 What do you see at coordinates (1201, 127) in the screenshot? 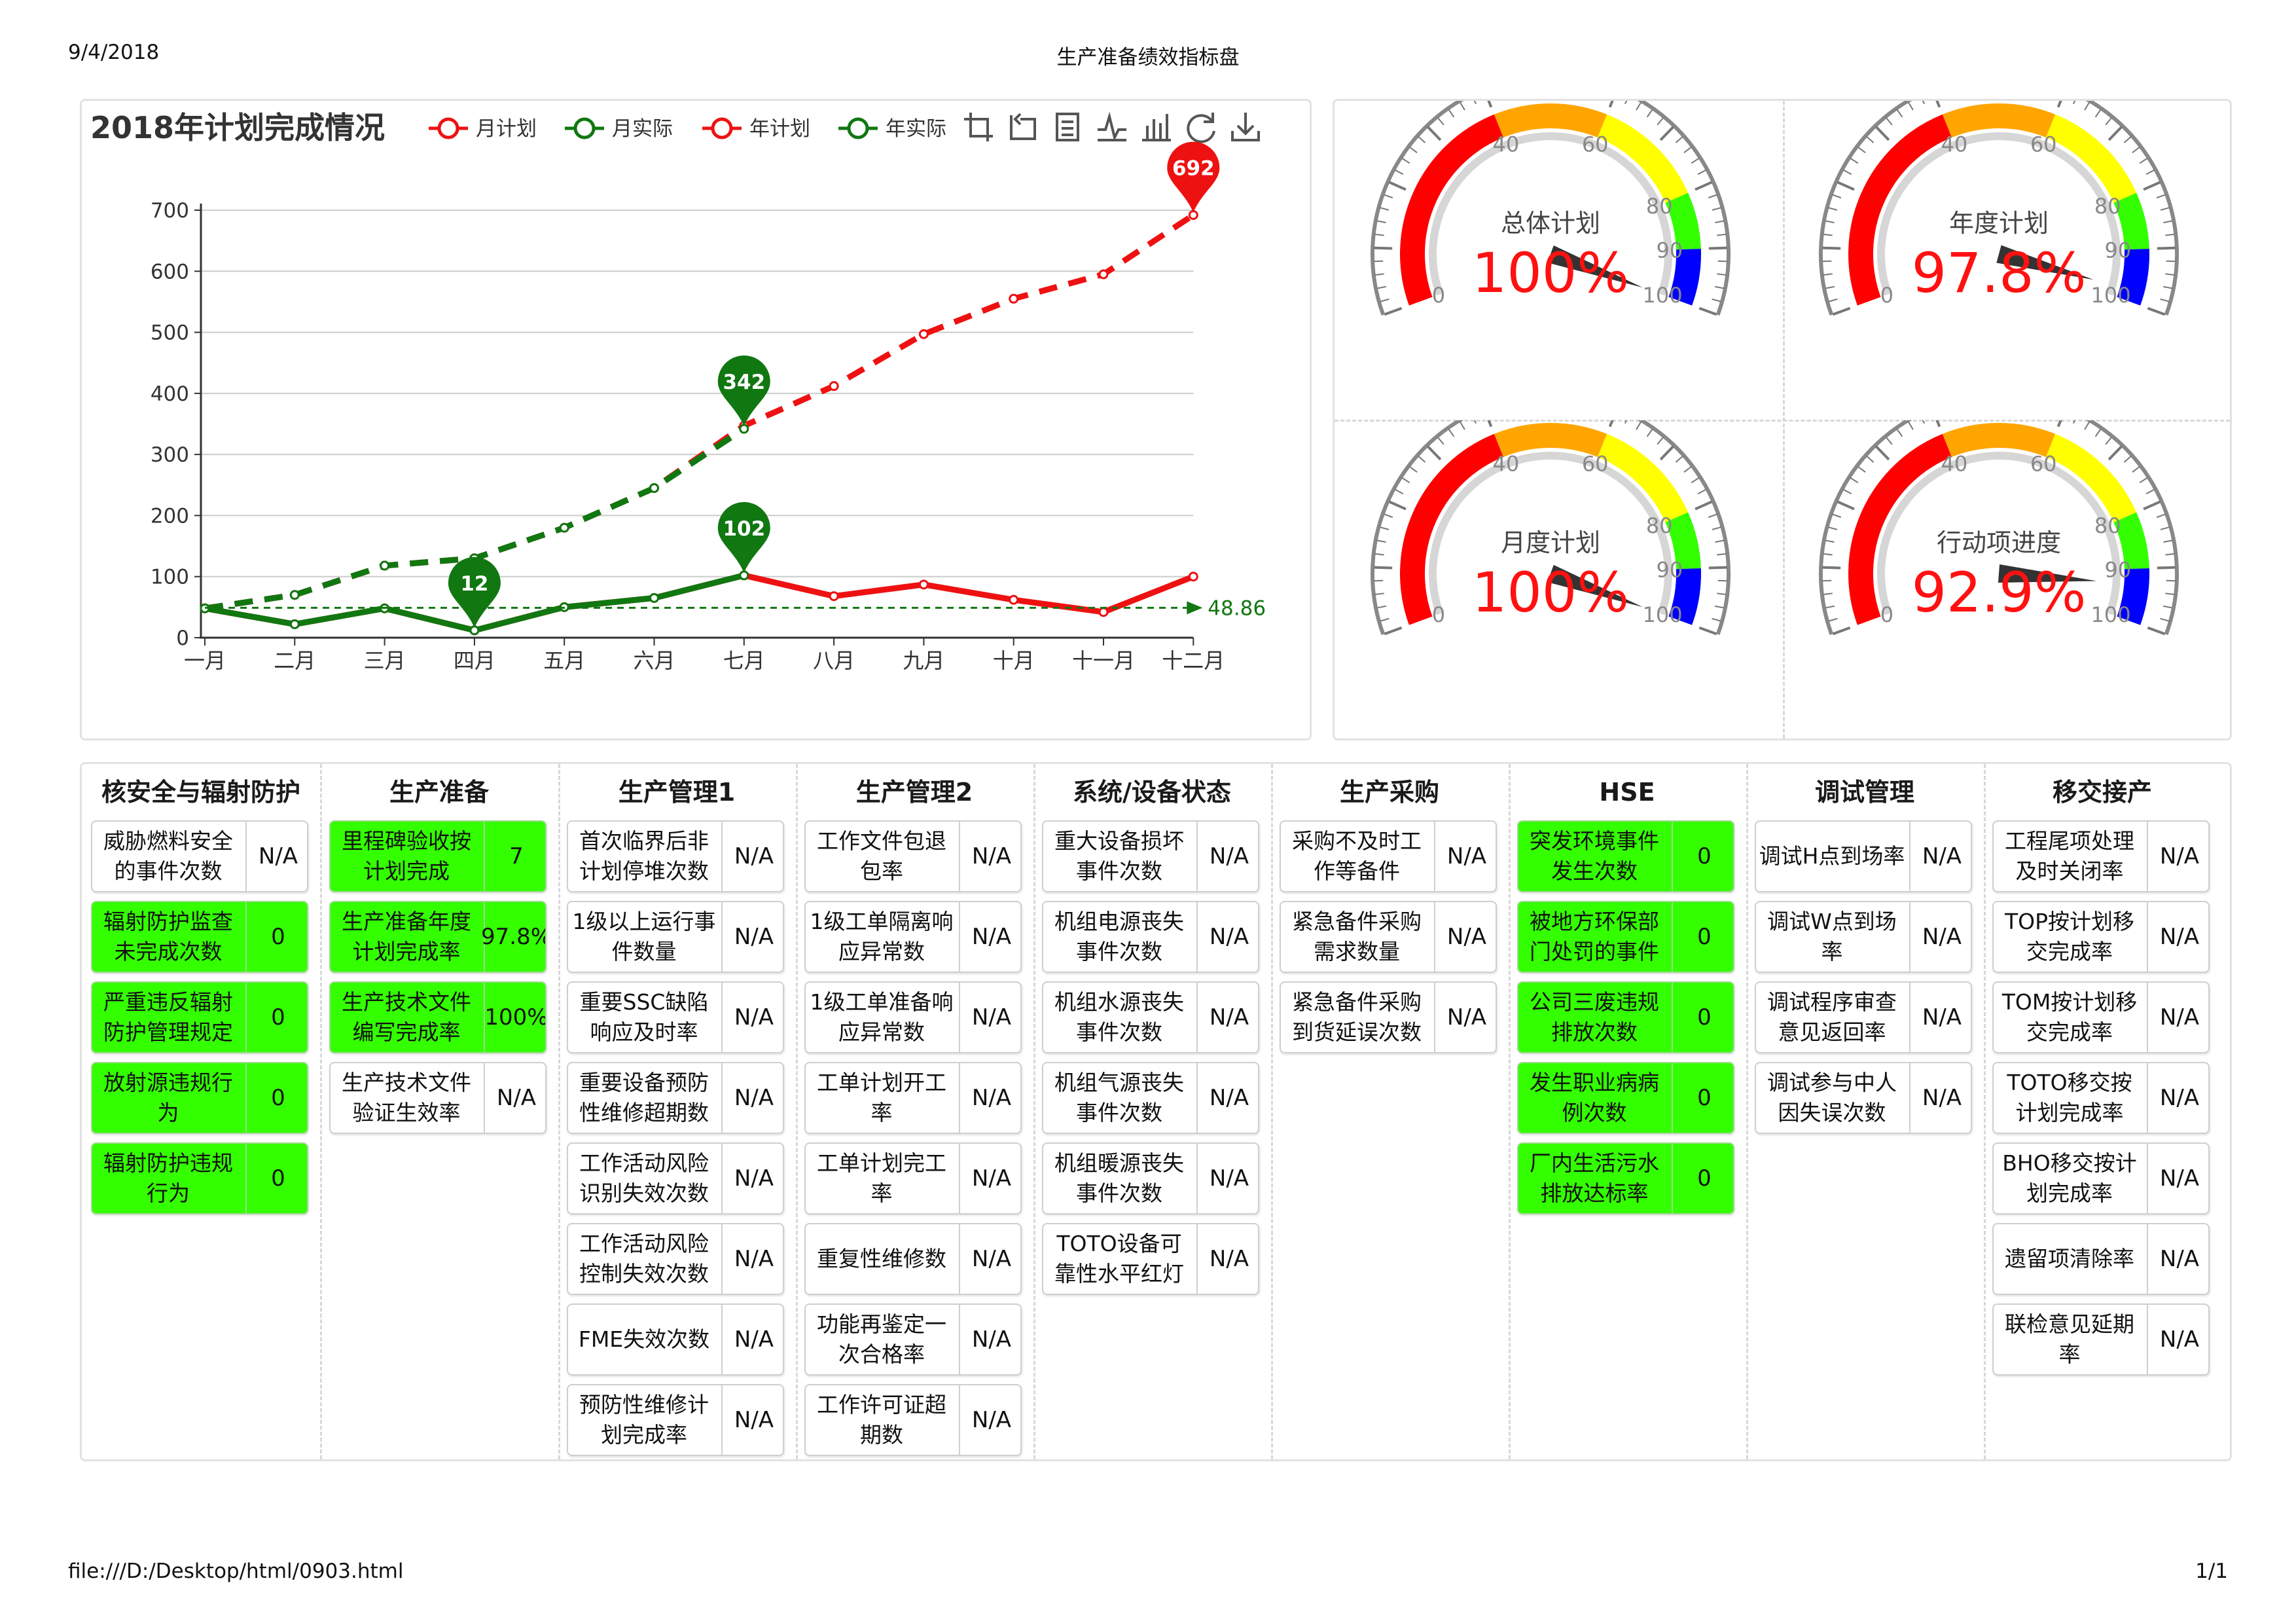
I see `refresh-icon` at bounding box center [1201, 127].